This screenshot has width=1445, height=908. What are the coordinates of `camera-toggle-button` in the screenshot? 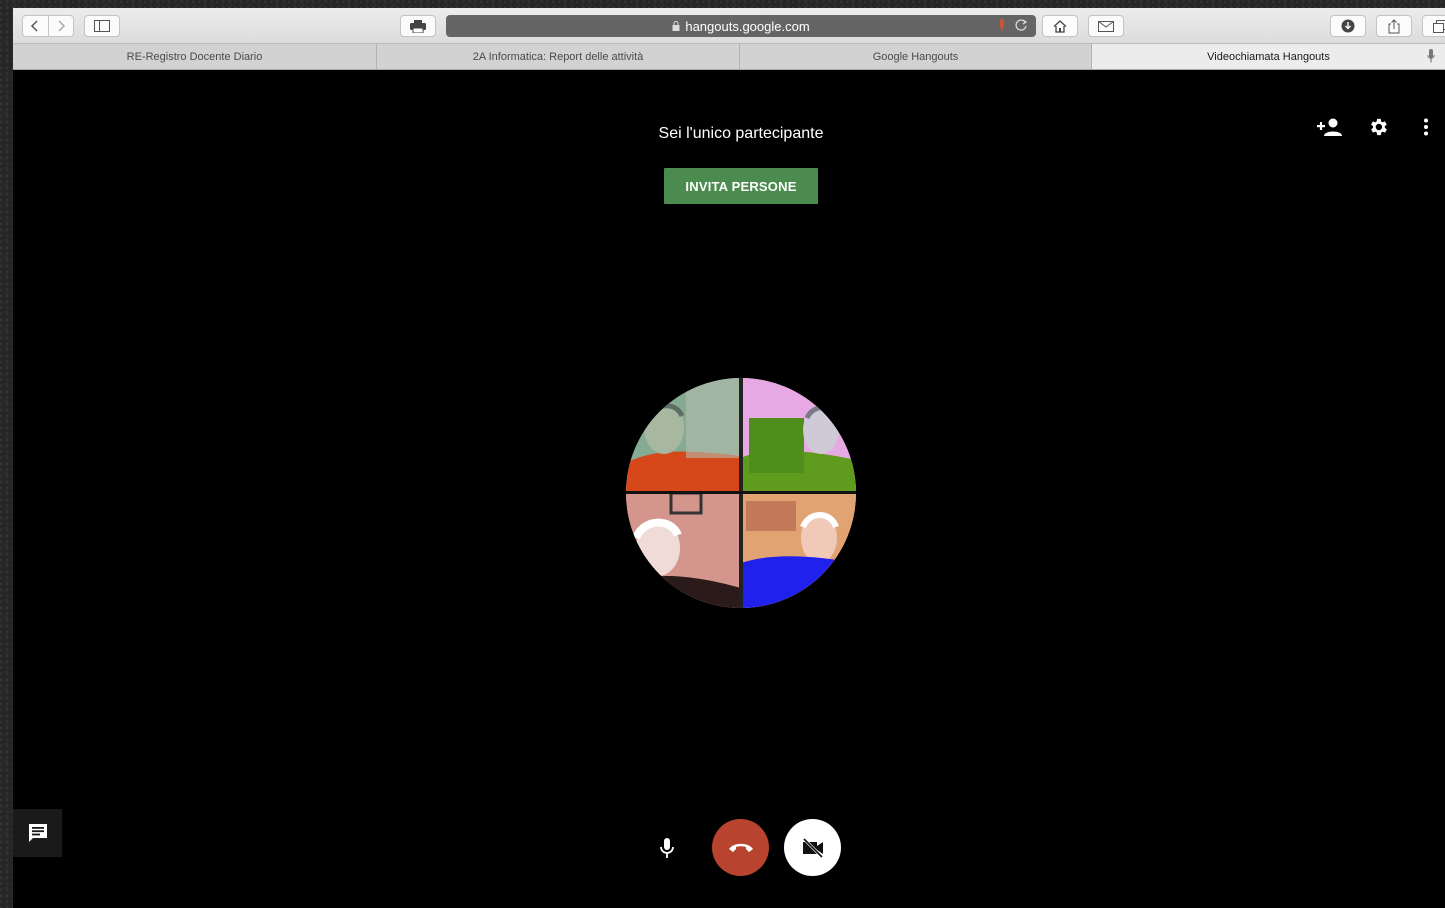 It's located at (812, 847).